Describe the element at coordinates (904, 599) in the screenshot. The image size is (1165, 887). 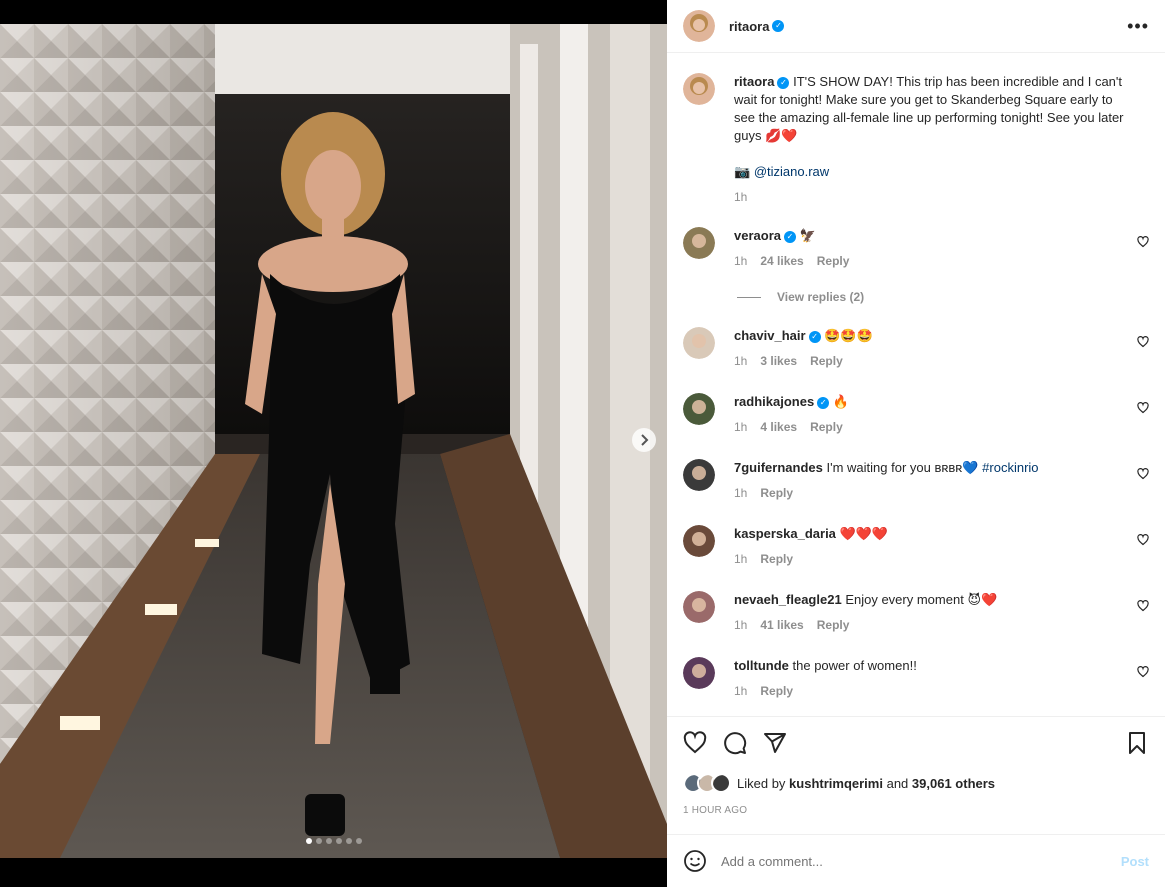
I see `comment-text: Enjoy every moment` at that location.